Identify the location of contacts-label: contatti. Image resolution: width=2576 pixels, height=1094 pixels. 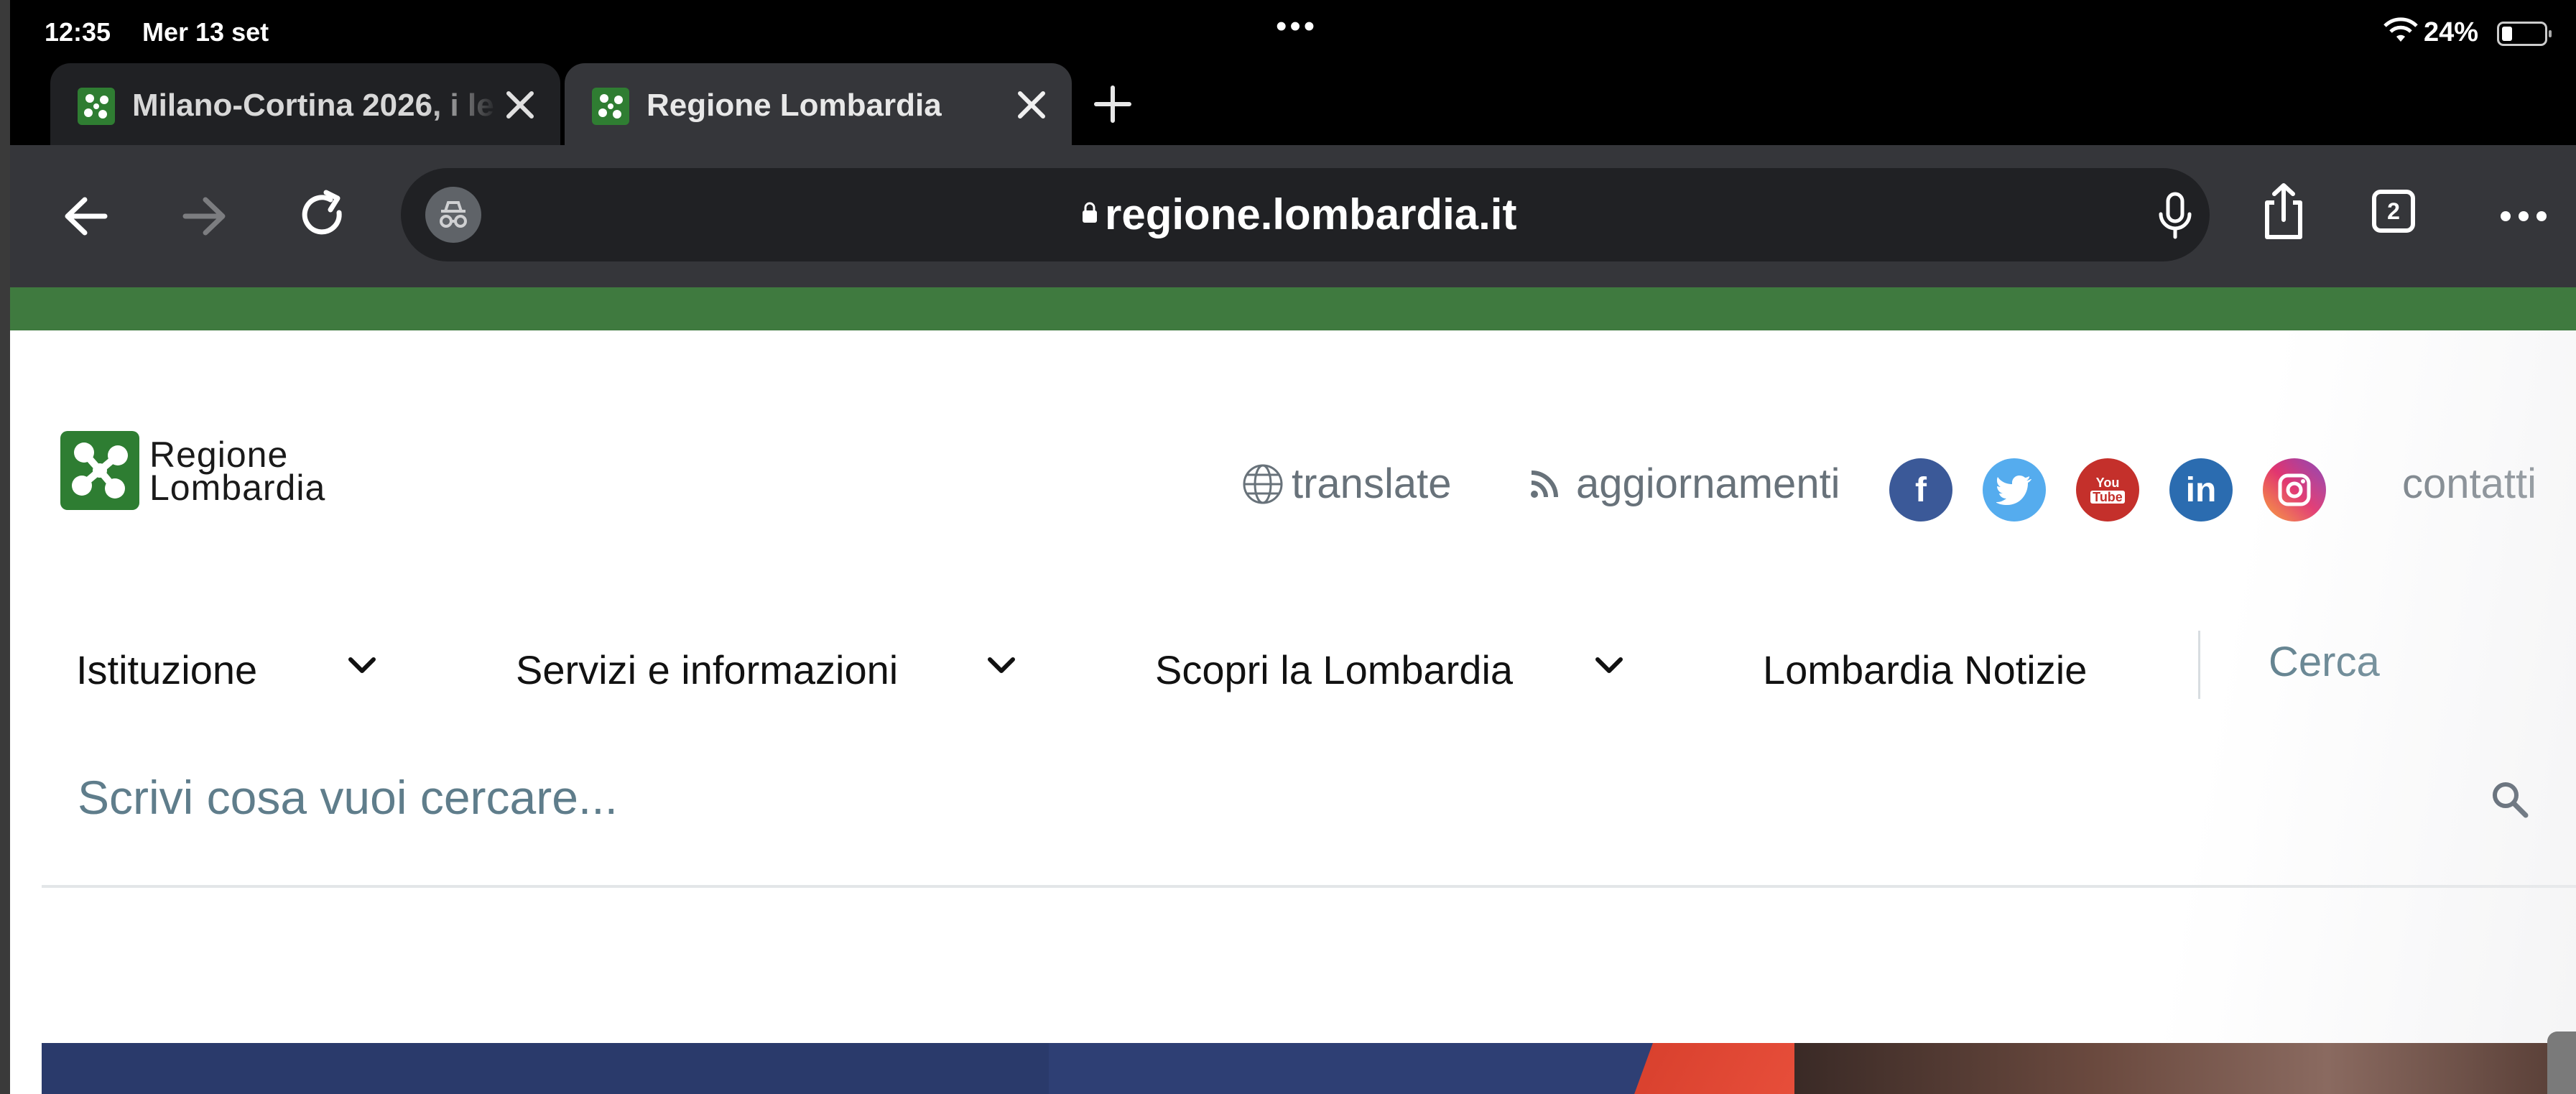
(2469, 483).